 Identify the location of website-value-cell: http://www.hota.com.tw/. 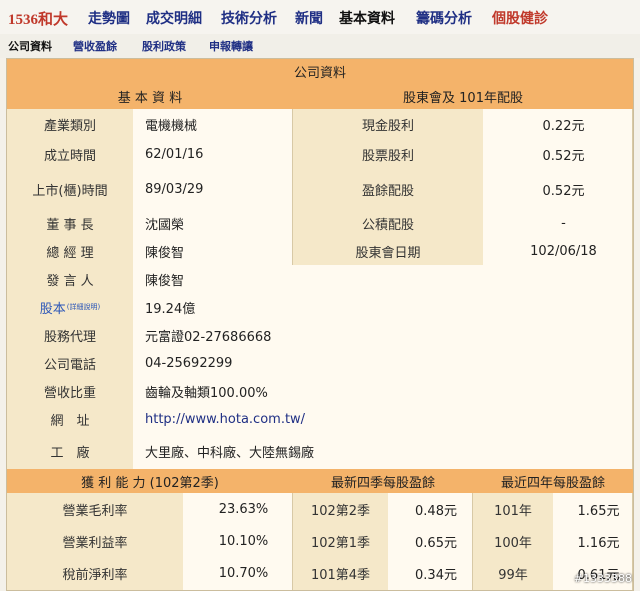
(383, 419).